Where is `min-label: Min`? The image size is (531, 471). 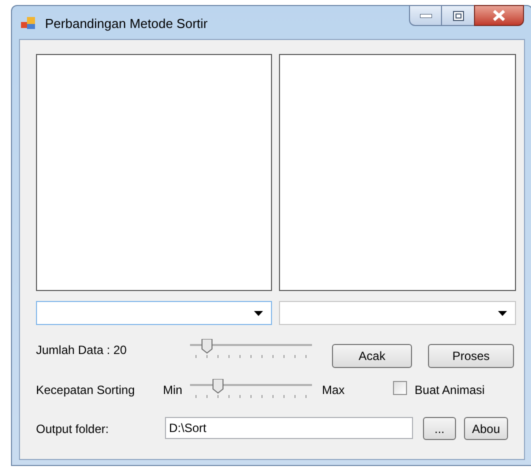 min-label: Min is located at coordinates (173, 390).